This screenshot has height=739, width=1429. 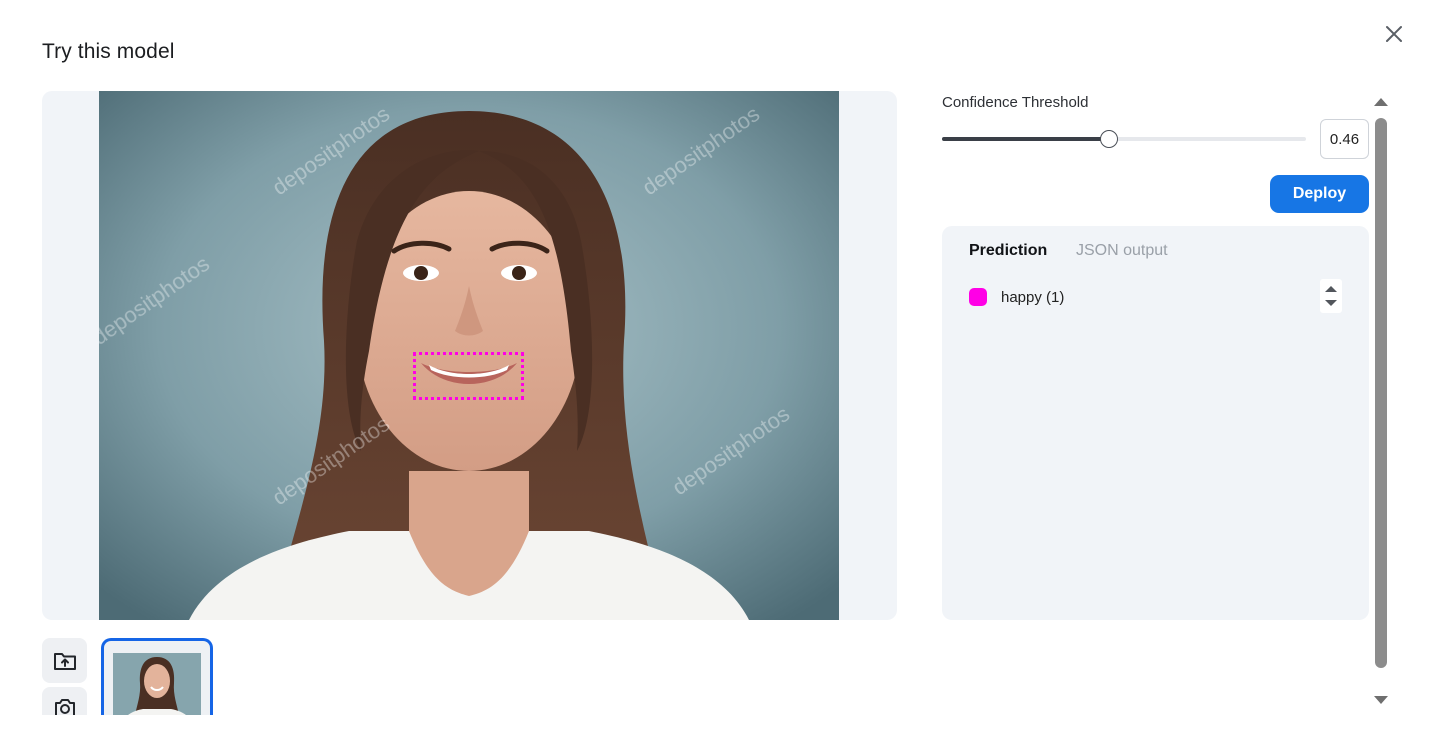 I want to click on close-icon, so click(x=1394, y=34).